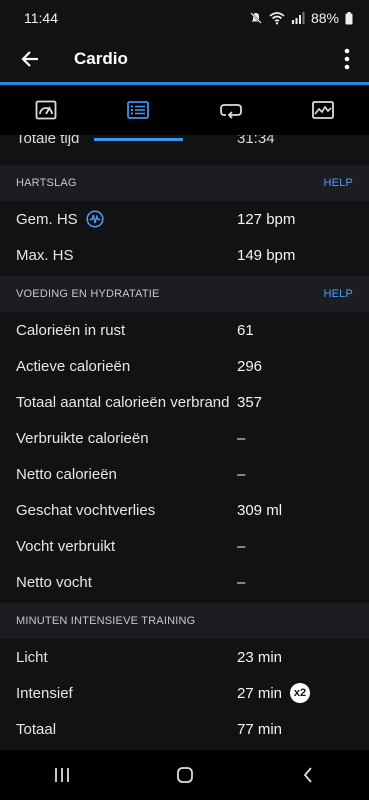 The height and width of the screenshot is (800, 369). Describe the element at coordinates (106, 621) in the screenshot. I see `section-title: MINUTEN INTENSIEVE TRAINING` at that location.